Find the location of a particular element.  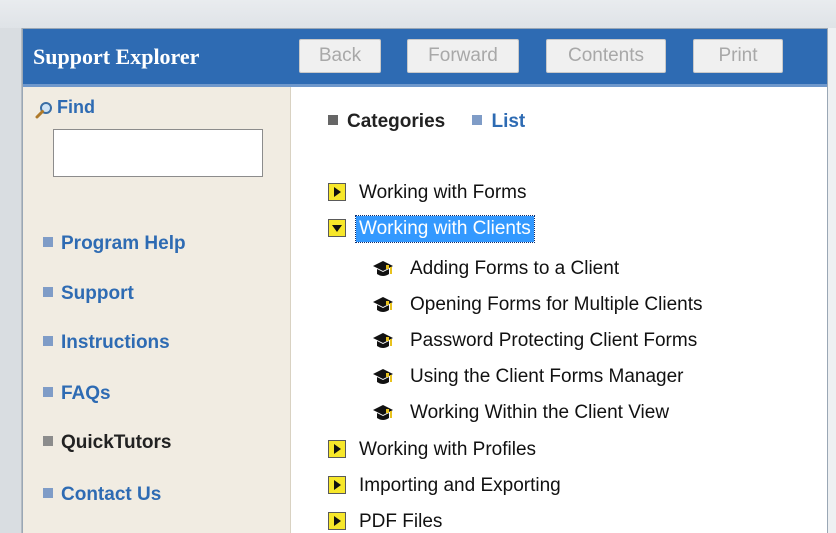

tutorial-label: Working Within the Client View is located at coordinates (540, 412).